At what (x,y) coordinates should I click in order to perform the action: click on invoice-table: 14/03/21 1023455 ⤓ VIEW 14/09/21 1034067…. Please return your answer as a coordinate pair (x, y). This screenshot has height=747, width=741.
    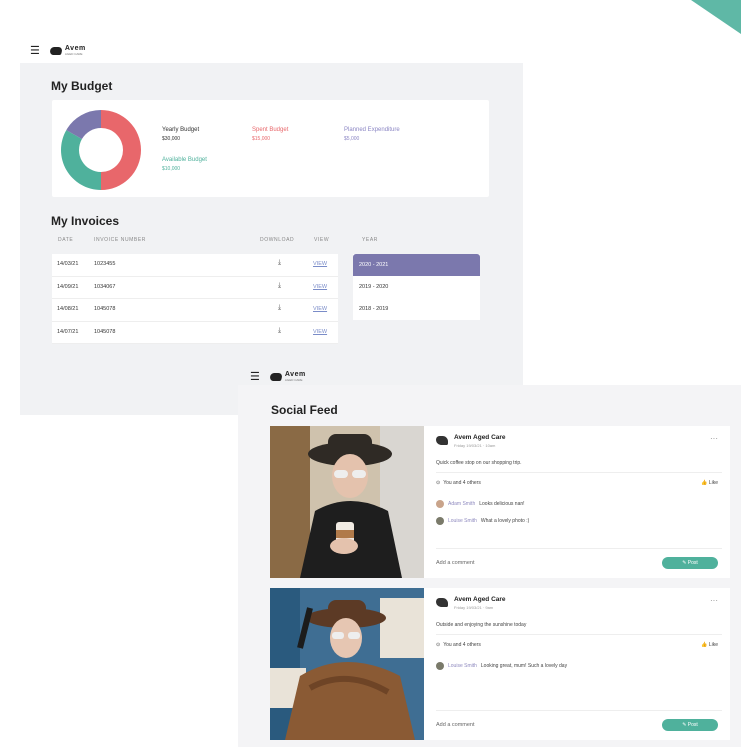
    Looking at the image, I should click on (195, 299).